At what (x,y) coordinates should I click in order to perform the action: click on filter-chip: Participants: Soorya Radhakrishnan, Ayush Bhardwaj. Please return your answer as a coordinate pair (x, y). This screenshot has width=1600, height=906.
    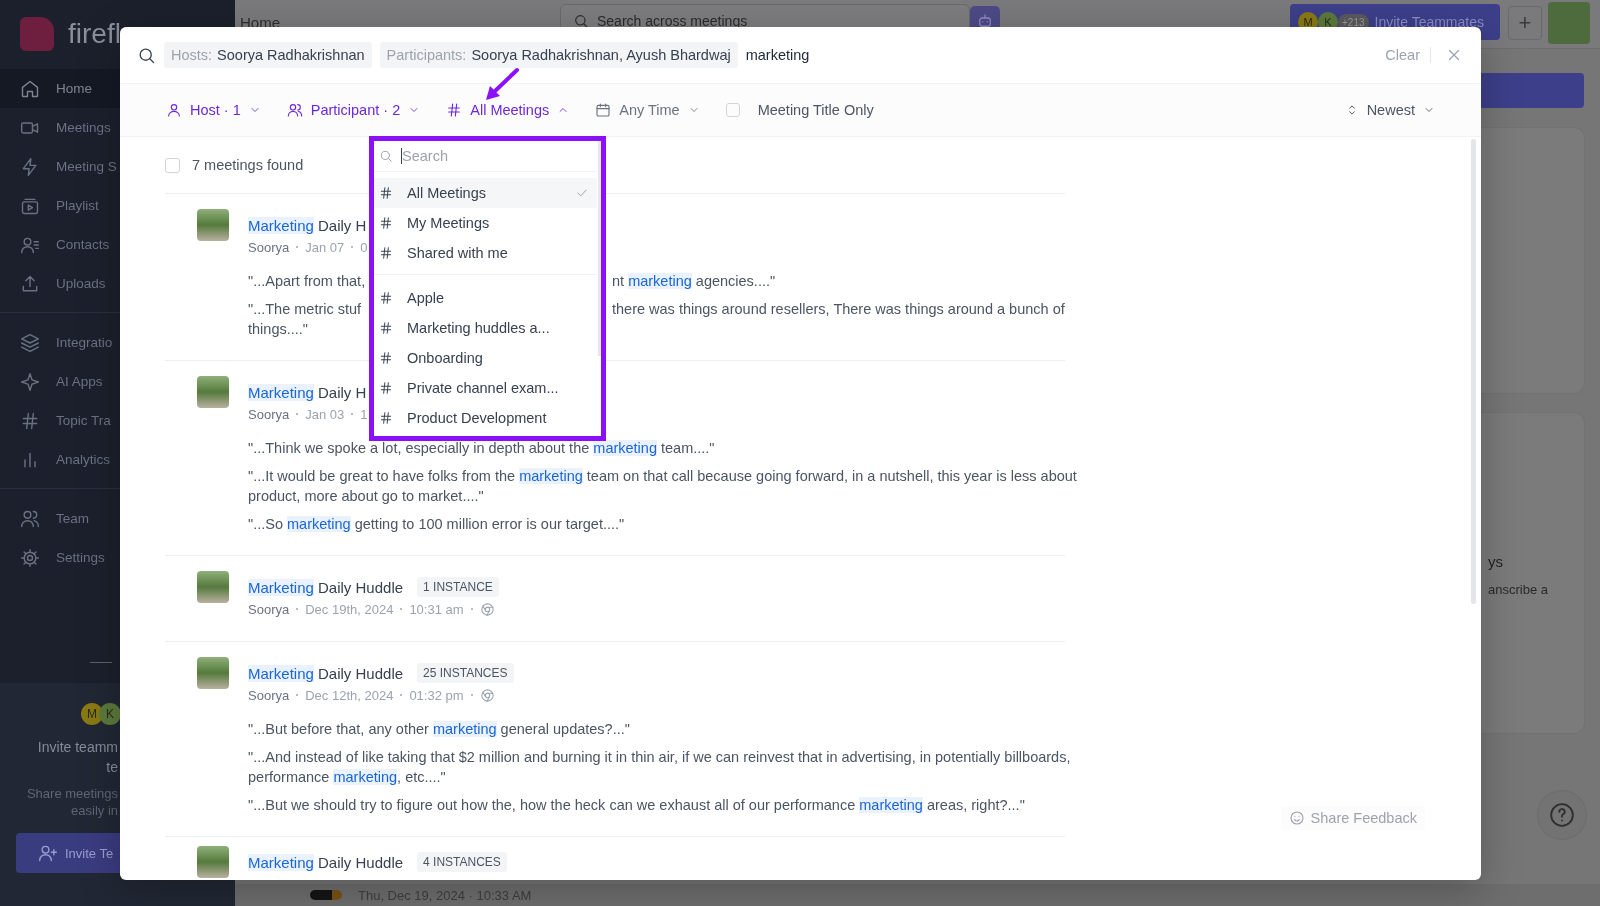
    Looking at the image, I should click on (558, 55).